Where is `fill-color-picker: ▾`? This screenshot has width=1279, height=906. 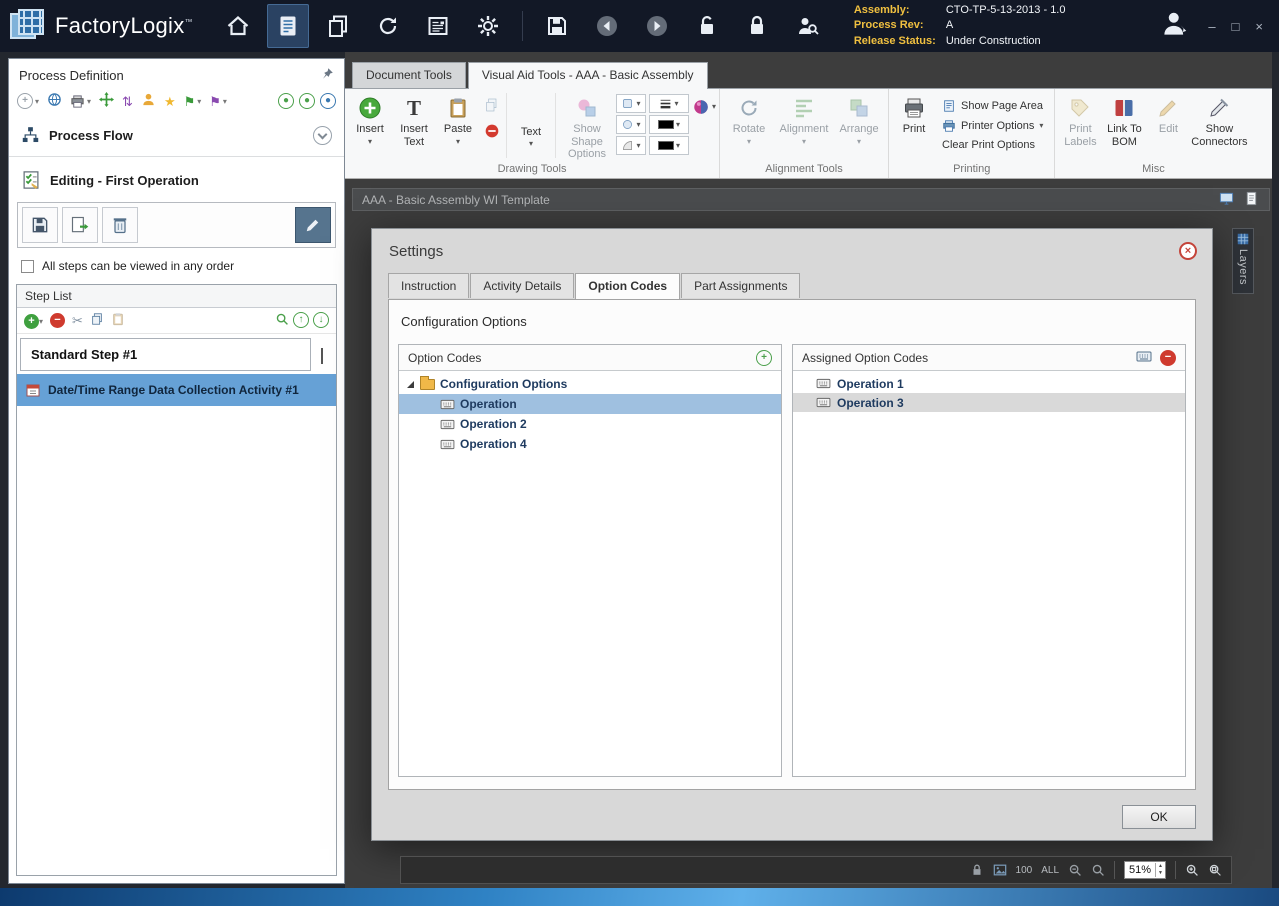
fill-color-picker: ▾ is located at coordinates (669, 145).